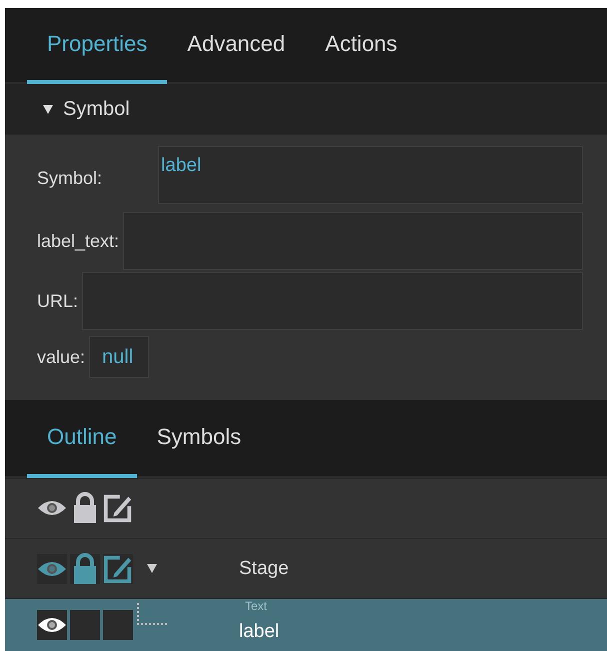 Image resolution: width=607 pixels, height=651 pixels. I want to click on tab: Actions, so click(361, 46).